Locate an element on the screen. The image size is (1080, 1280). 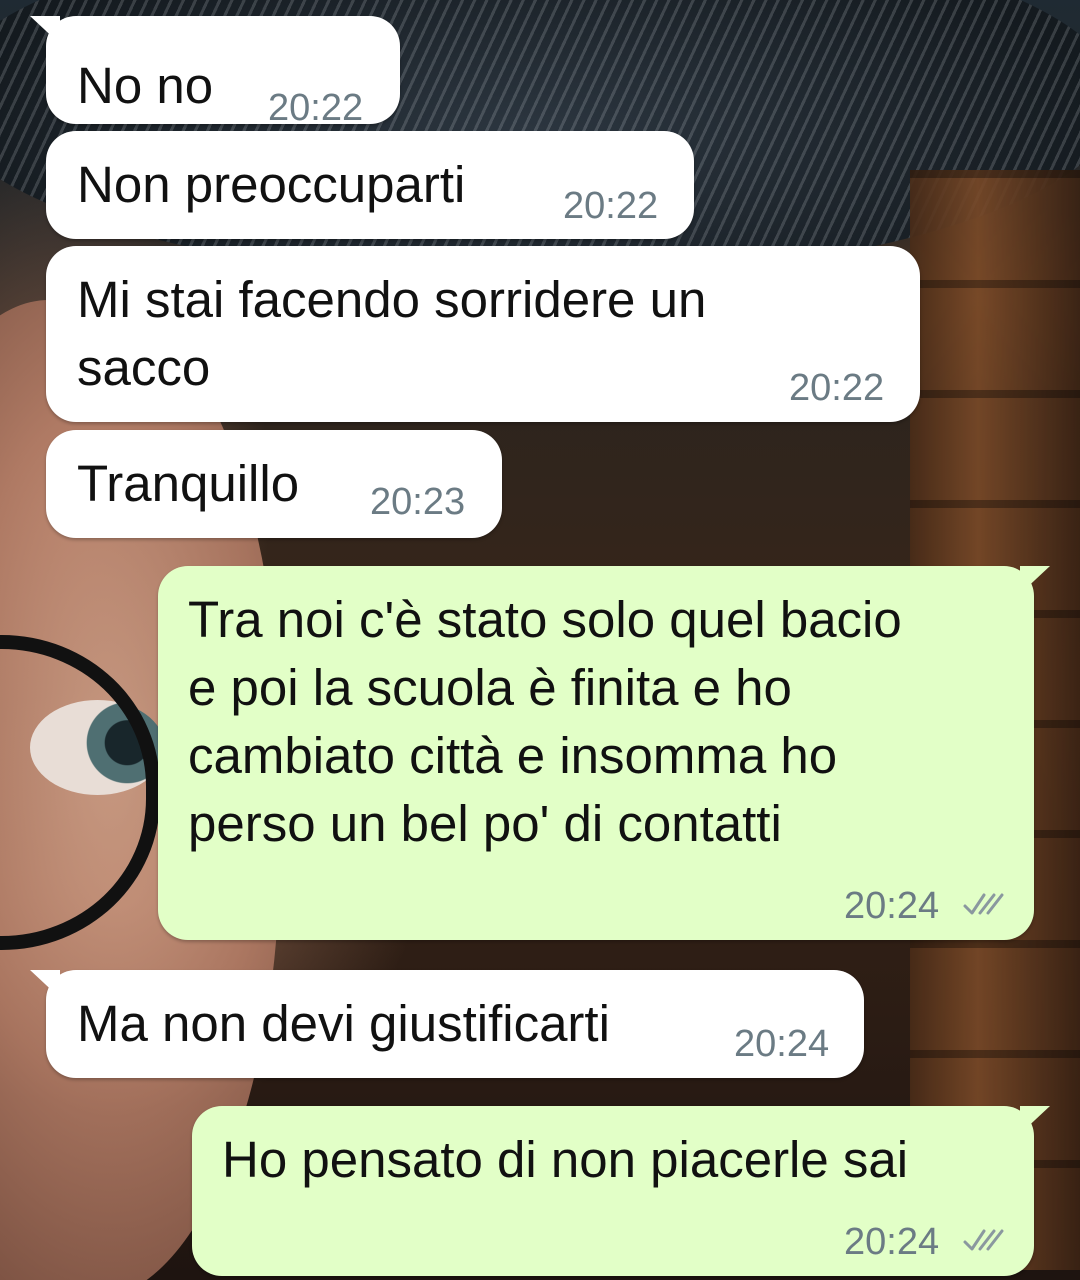
message-timestamp: 20:23 is located at coordinates (418, 502).